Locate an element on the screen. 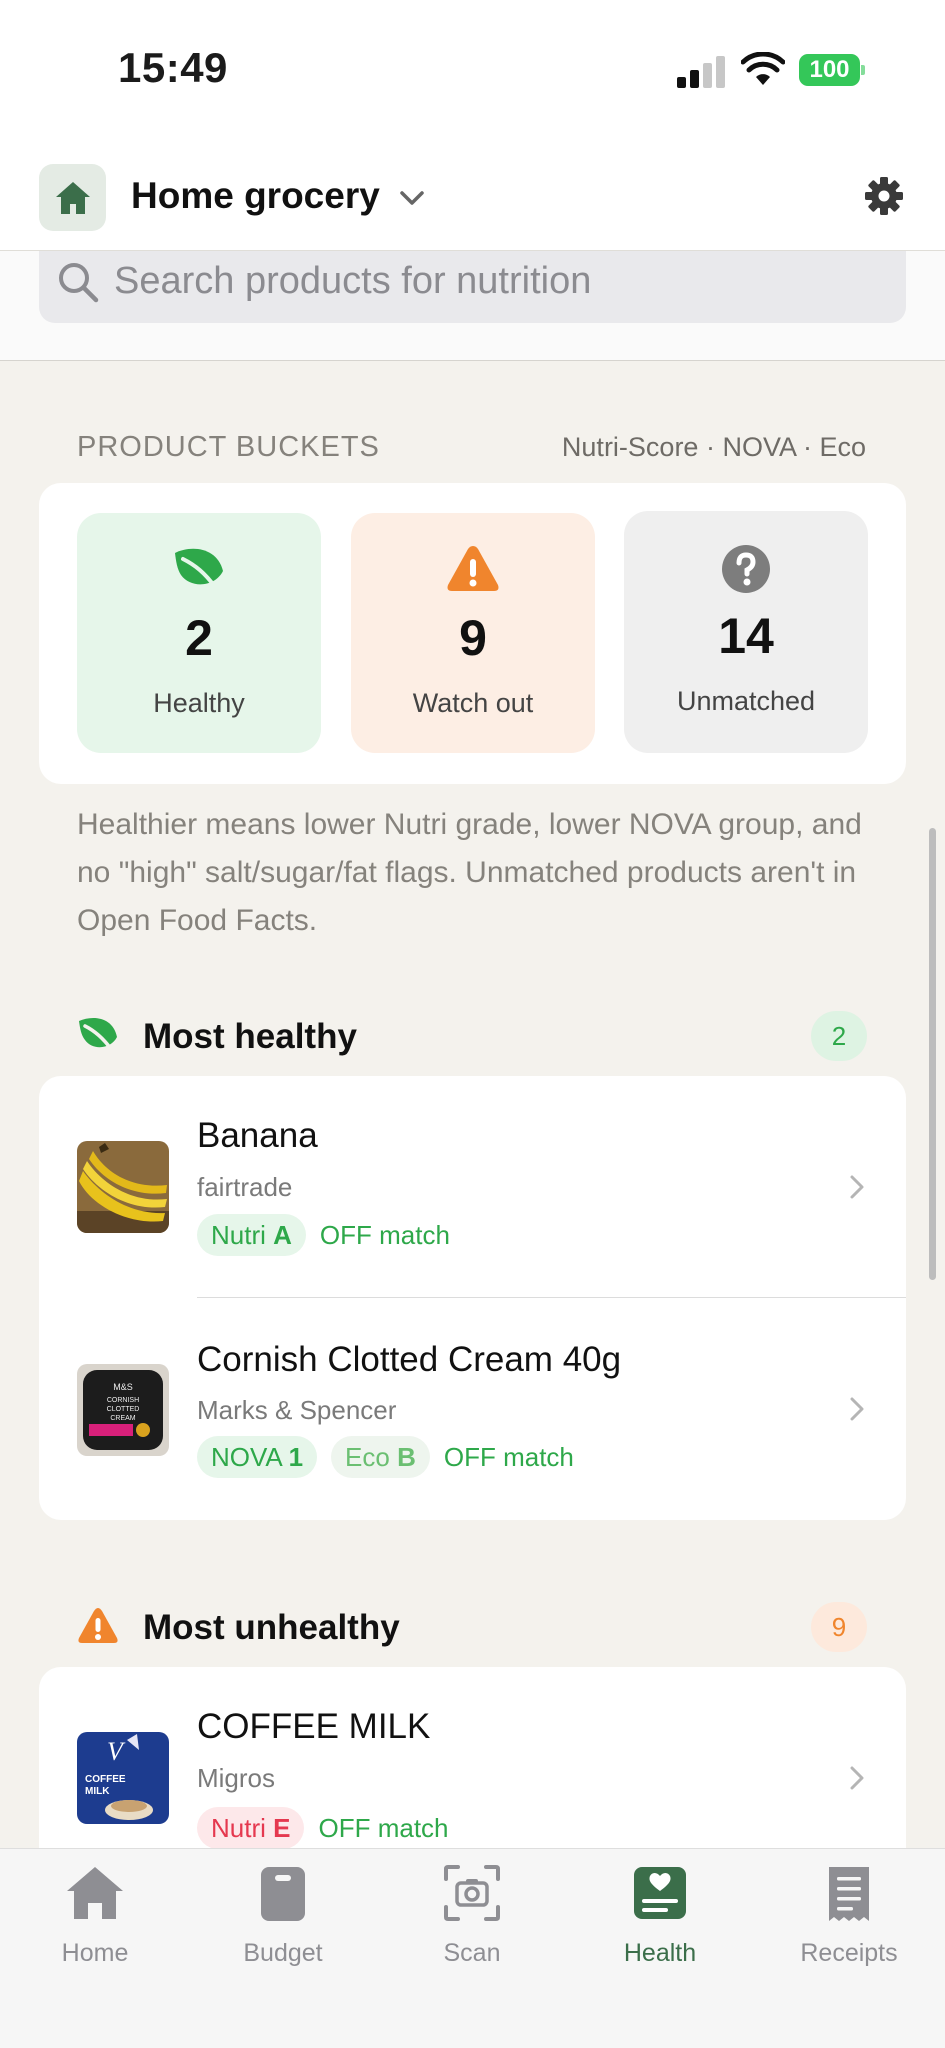 The width and height of the screenshot is (945, 2048). bucket-label: Healthy is located at coordinates (199, 703).